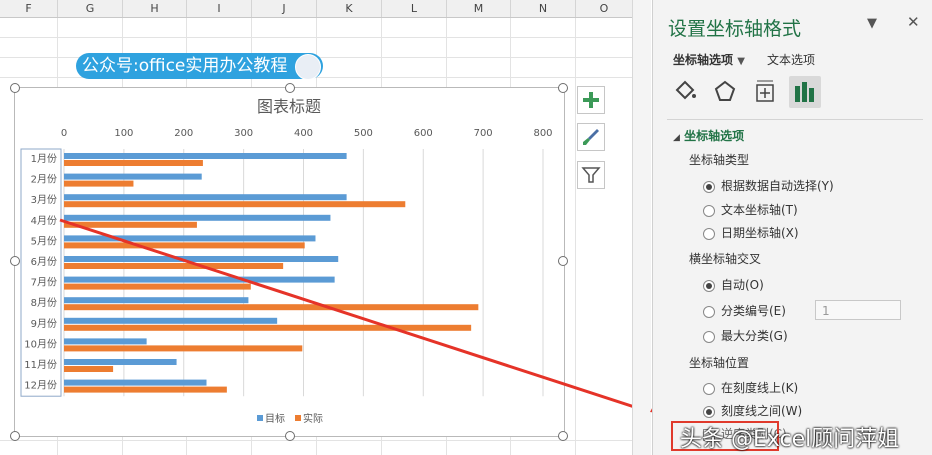  I want to click on cross-max-category-radio: 最大分类(G), so click(745, 336).